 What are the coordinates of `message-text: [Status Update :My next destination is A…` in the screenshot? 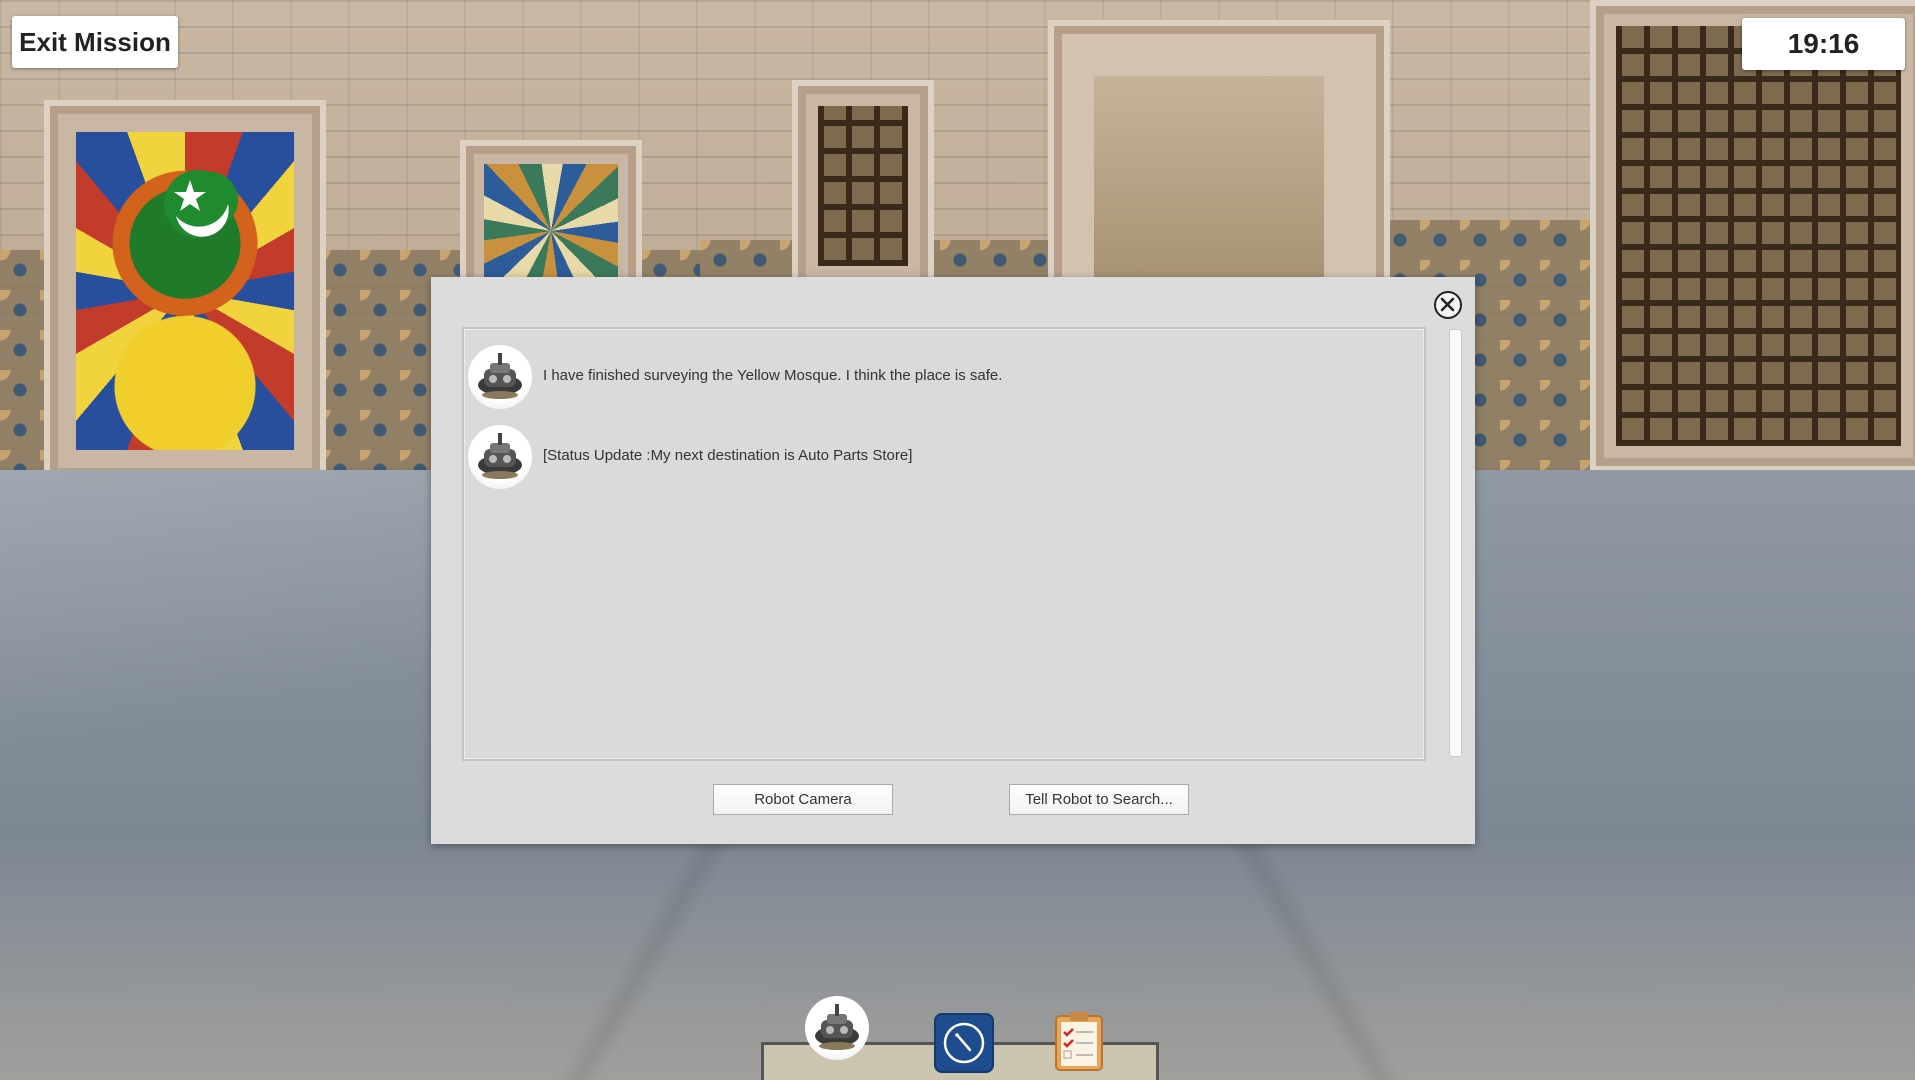 It's located at (728, 455).